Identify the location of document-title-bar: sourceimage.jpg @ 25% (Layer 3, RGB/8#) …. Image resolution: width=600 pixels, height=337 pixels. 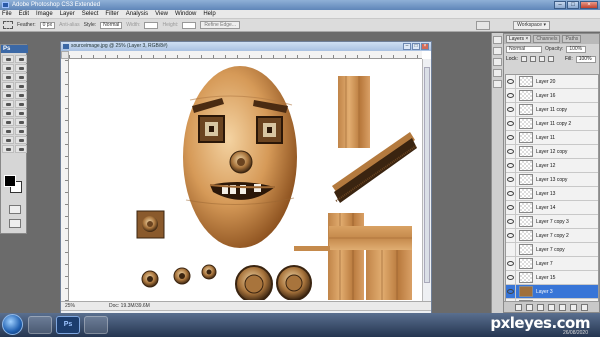
(246, 46).